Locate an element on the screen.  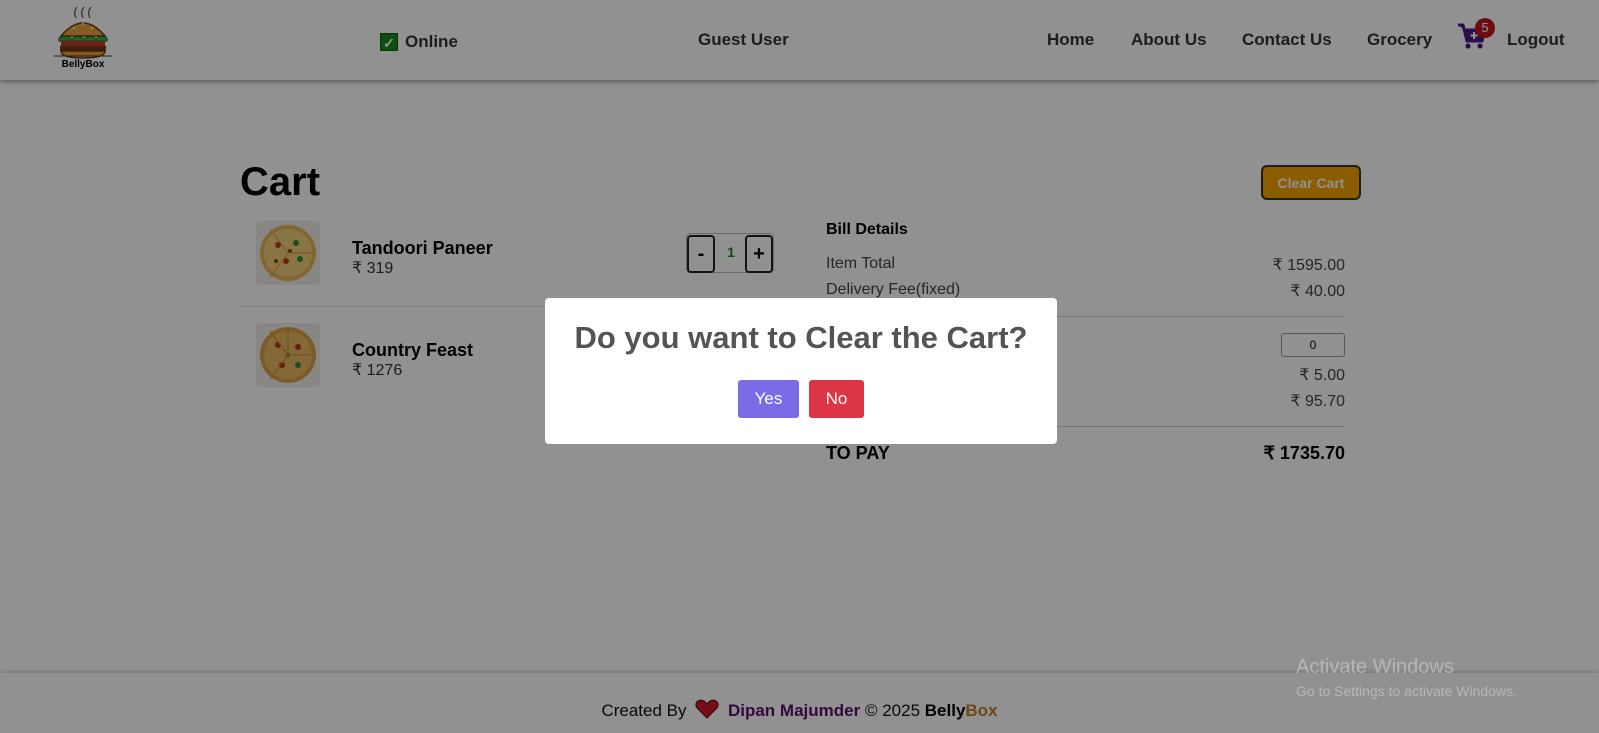
watermark-title: Activate Windows is located at coordinates (1375, 667).